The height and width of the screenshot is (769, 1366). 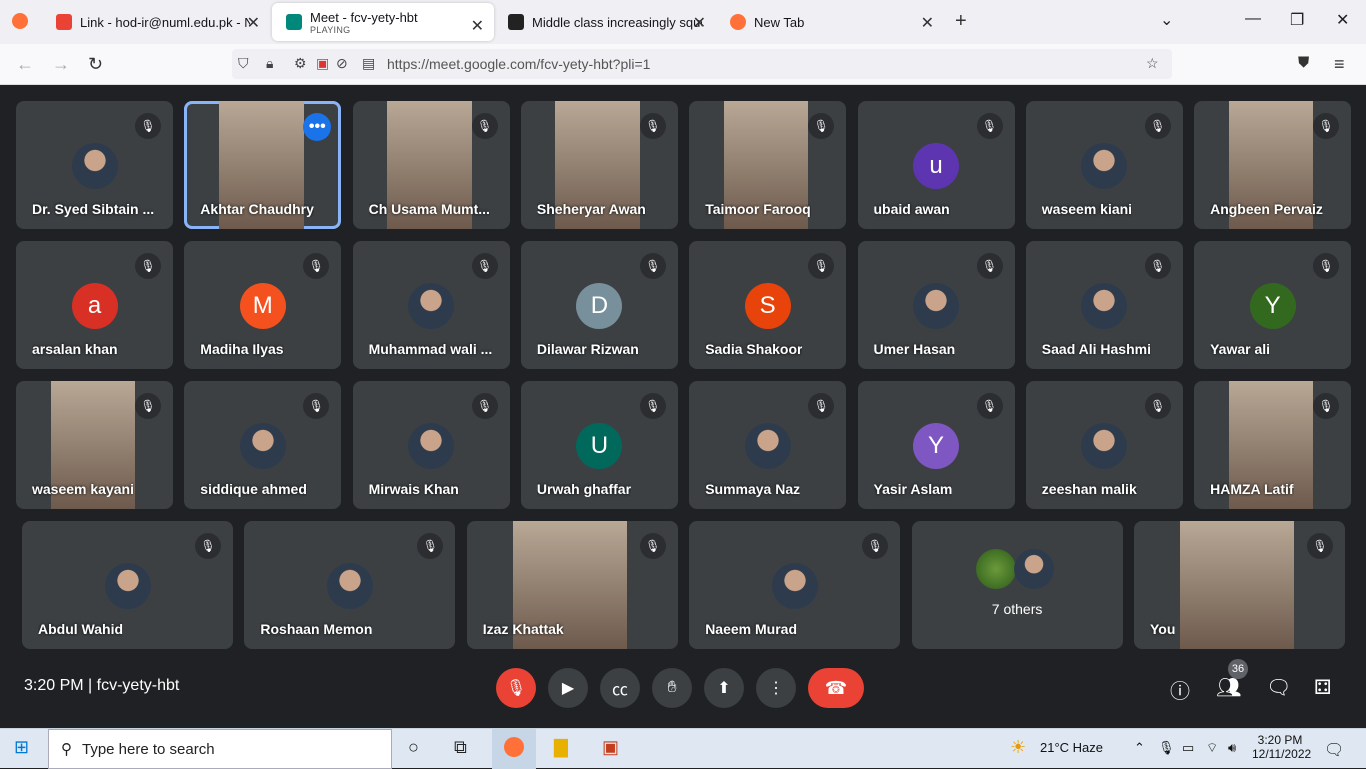 What do you see at coordinates (322, 63) in the screenshot?
I see `camera-sharing-icon: ▣` at bounding box center [322, 63].